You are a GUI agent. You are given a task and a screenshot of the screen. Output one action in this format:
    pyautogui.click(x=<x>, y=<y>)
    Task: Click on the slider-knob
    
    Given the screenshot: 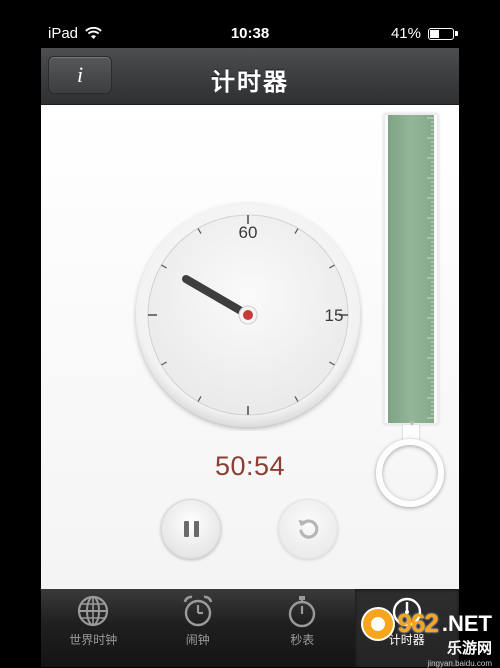 What is the action you would take?
    pyautogui.click(x=410, y=473)
    